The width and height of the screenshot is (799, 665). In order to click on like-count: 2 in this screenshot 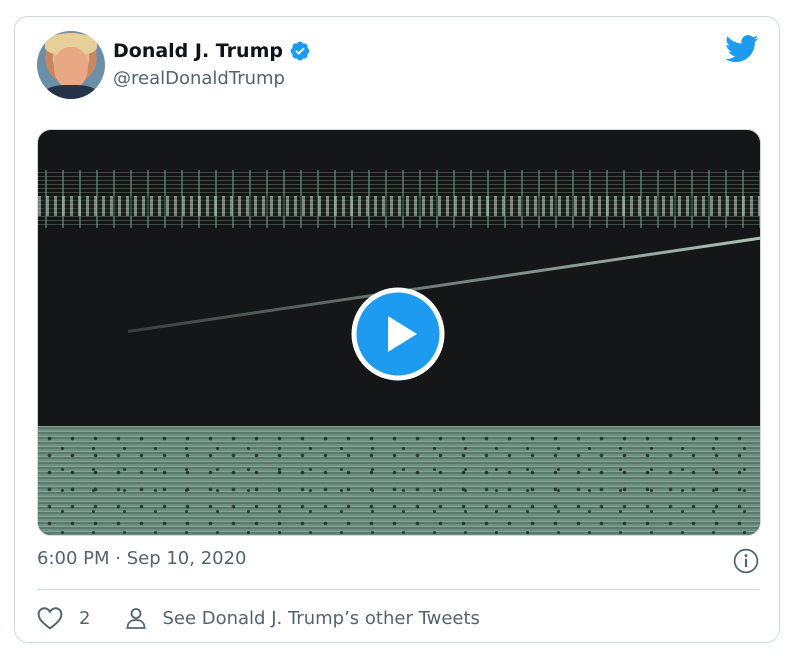, I will do `click(84, 618)`.